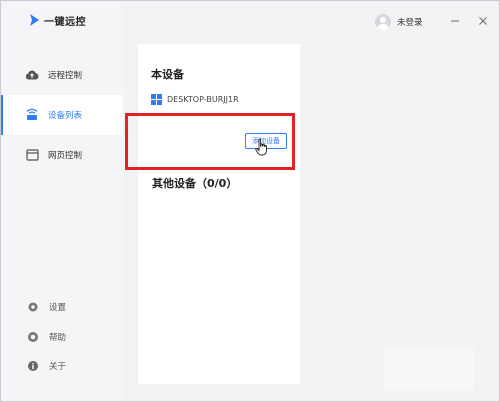  What do you see at coordinates (58, 338) in the screenshot?
I see `sidebar-item-label: 帮助` at bounding box center [58, 338].